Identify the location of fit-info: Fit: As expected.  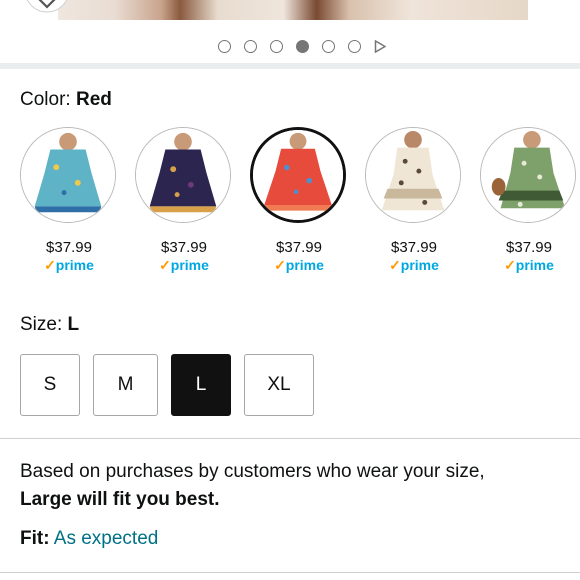
(89, 539).